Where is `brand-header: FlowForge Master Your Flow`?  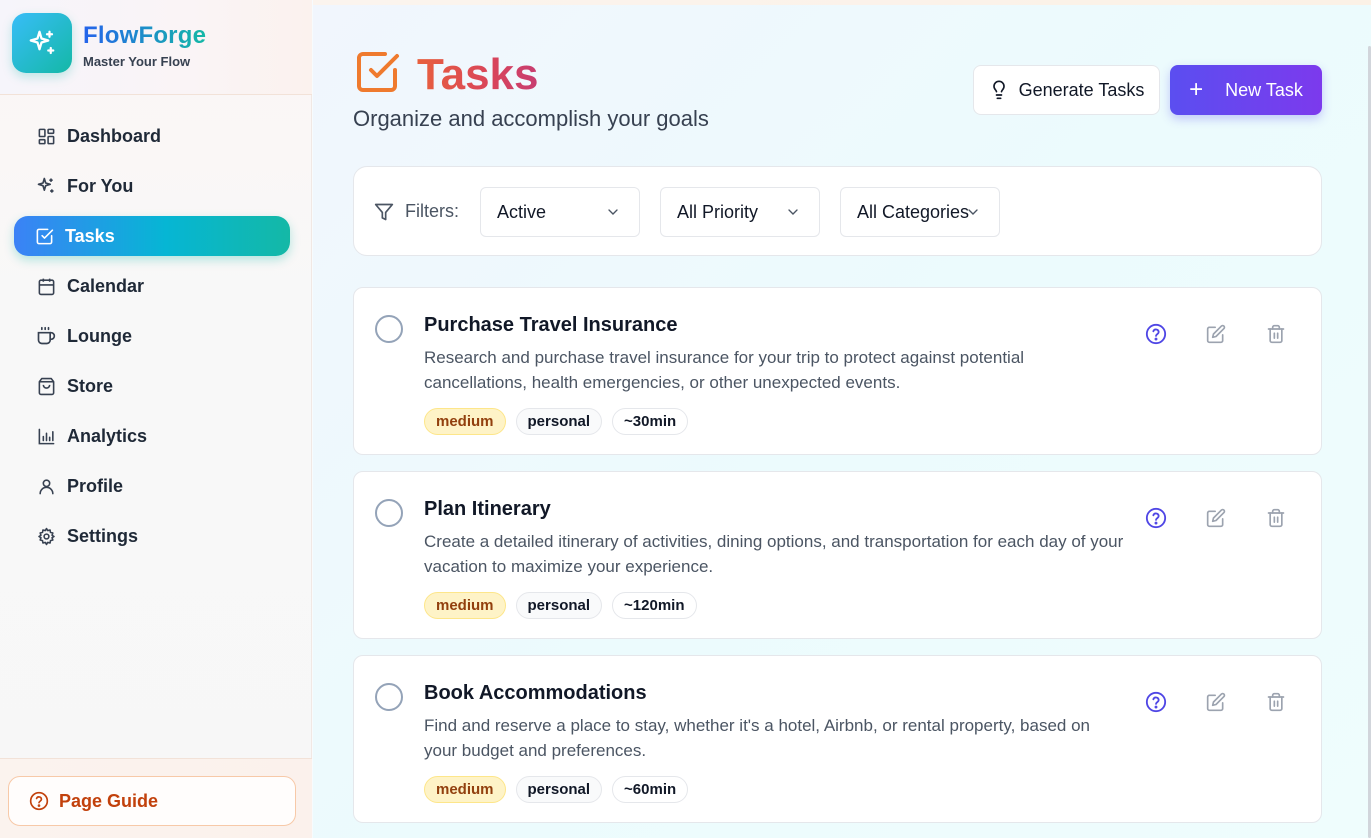 brand-header: FlowForge Master Your Flow is located at coordinates (156, 47).